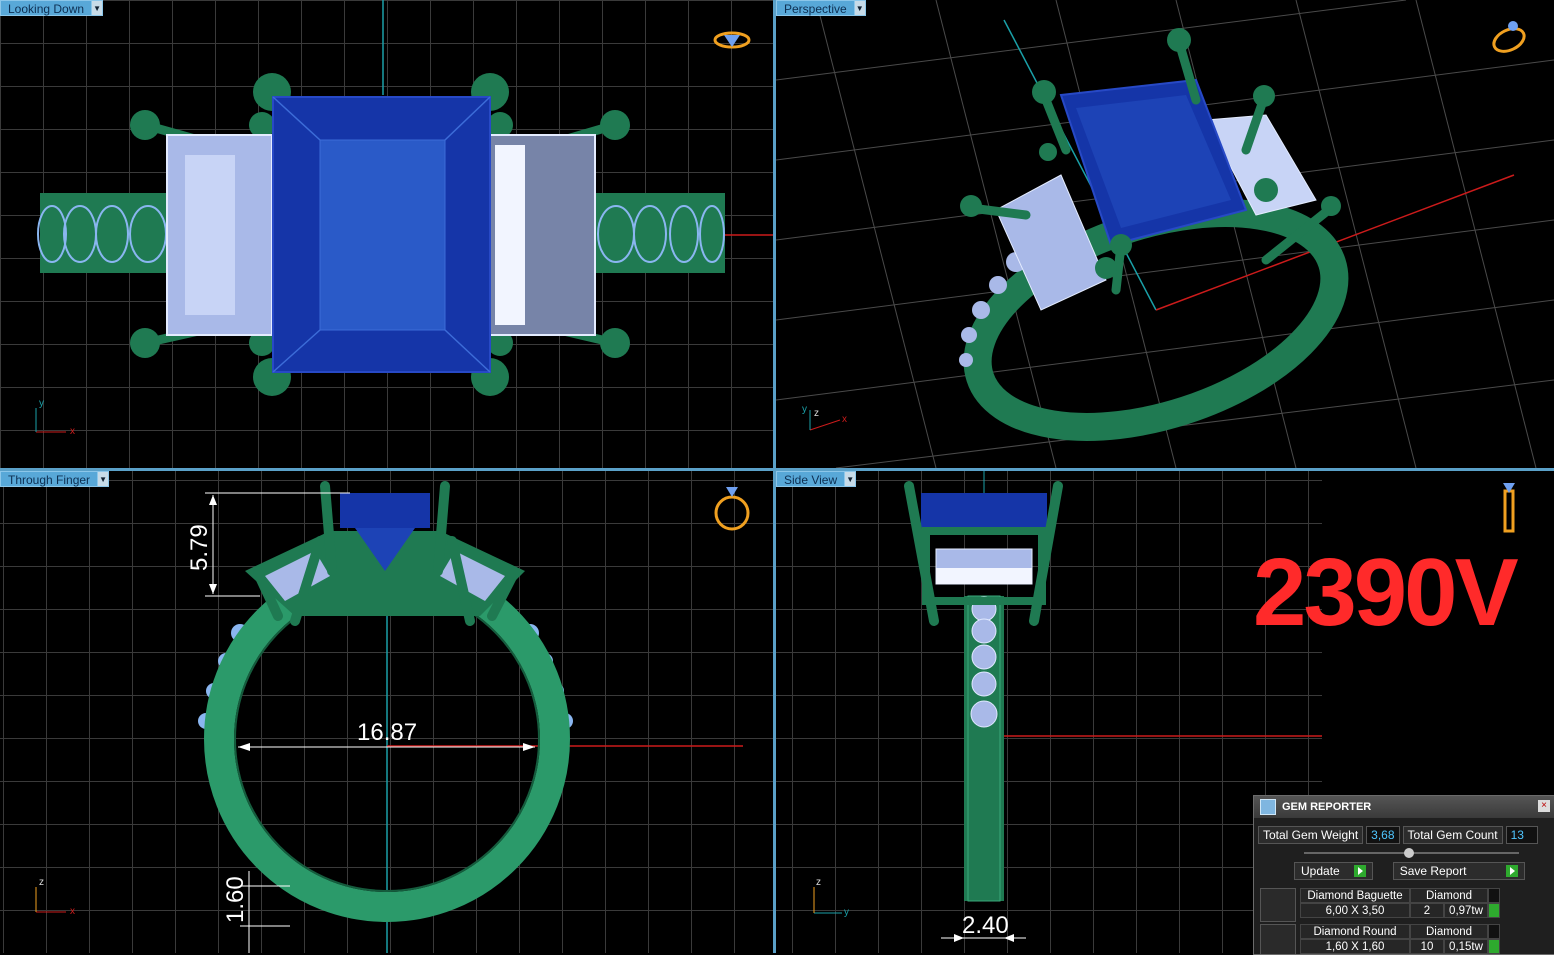  Describe the element at coordinates (1521, 835) in the screenshot. I see `total-gem-count-value: 13` at that location.